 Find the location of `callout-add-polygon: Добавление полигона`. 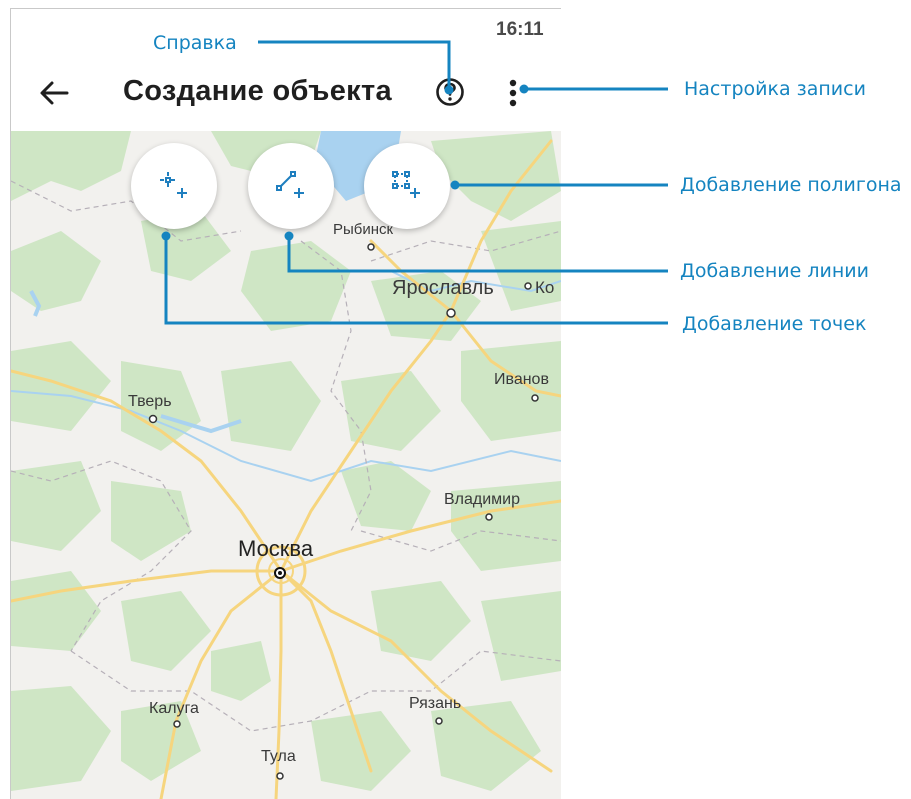

callout-add-polygon: Добавление полигона is located at coordinates (791, 185).